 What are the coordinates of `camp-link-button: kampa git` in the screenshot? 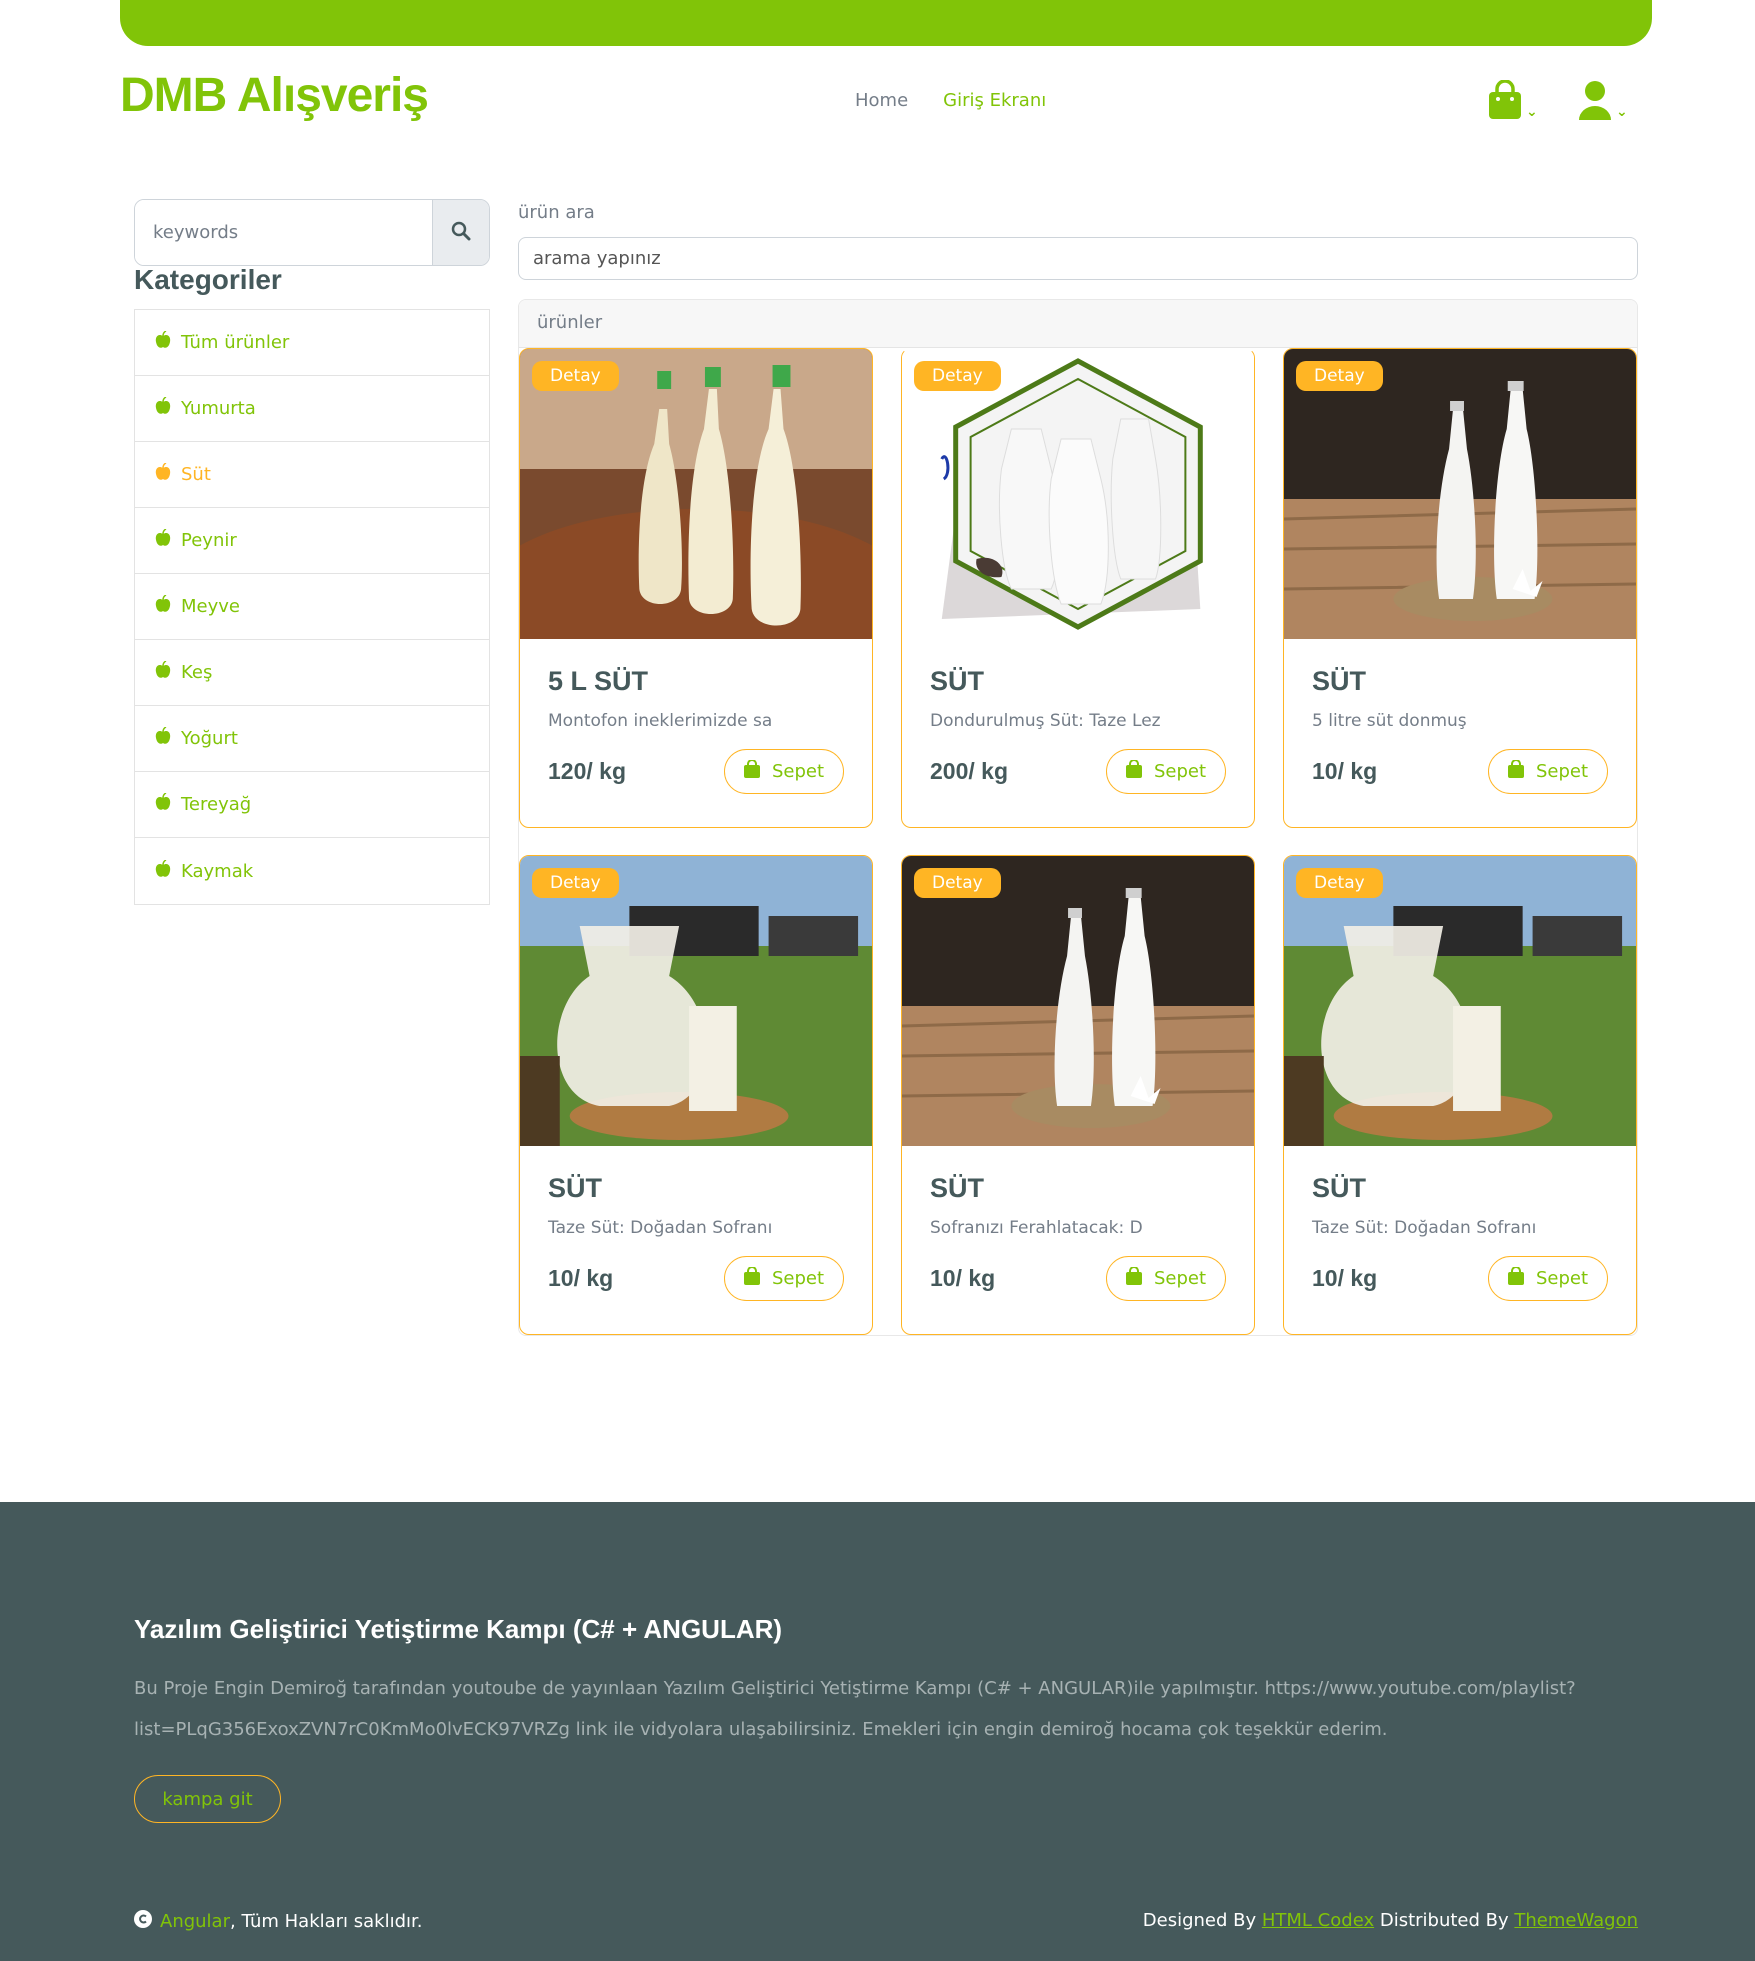 It's located at (207, 1799).